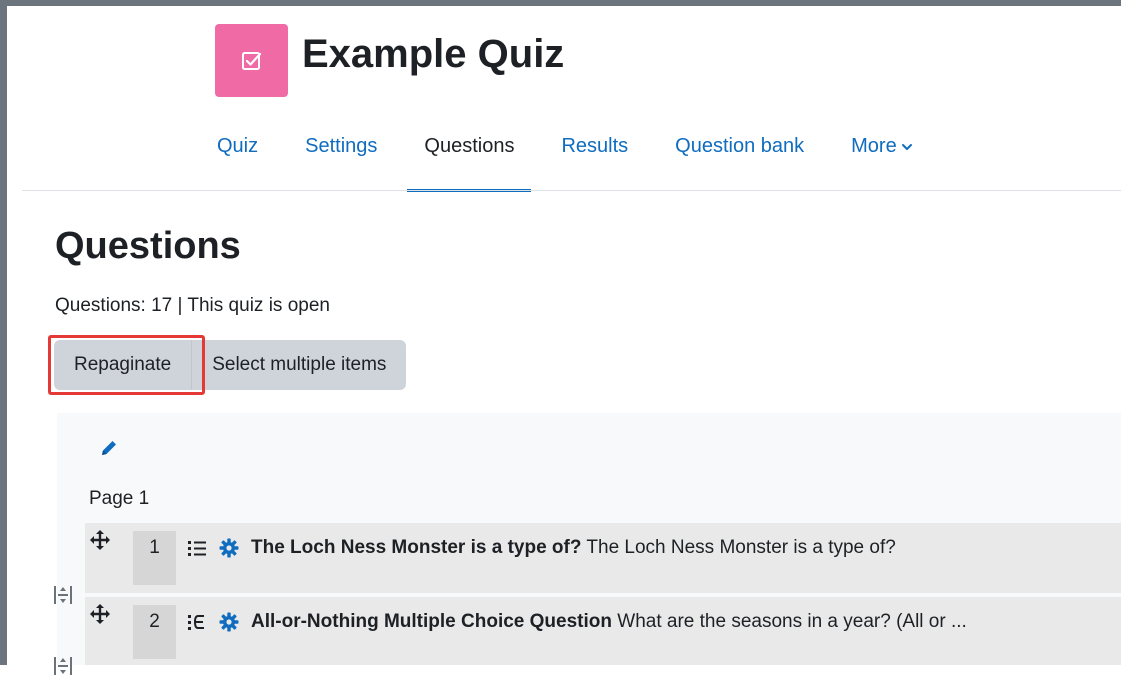  I want to click on tab-quiz: Quiz, so click(237, 146).